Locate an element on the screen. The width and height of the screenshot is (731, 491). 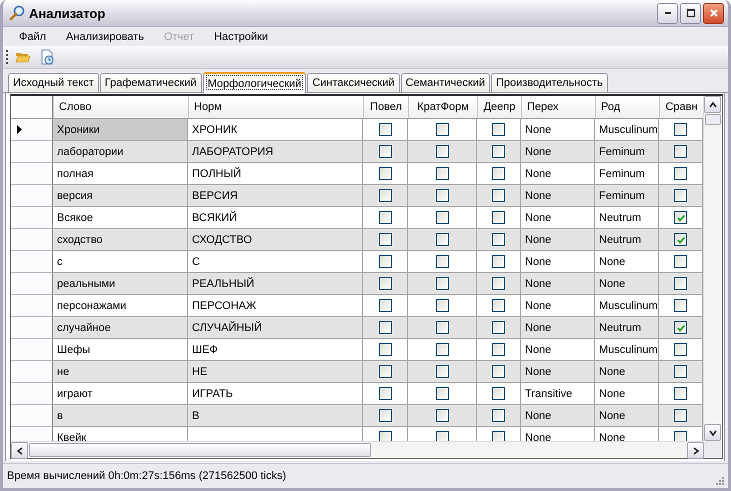
column-header: Норм is located at coordinates (275, 107).